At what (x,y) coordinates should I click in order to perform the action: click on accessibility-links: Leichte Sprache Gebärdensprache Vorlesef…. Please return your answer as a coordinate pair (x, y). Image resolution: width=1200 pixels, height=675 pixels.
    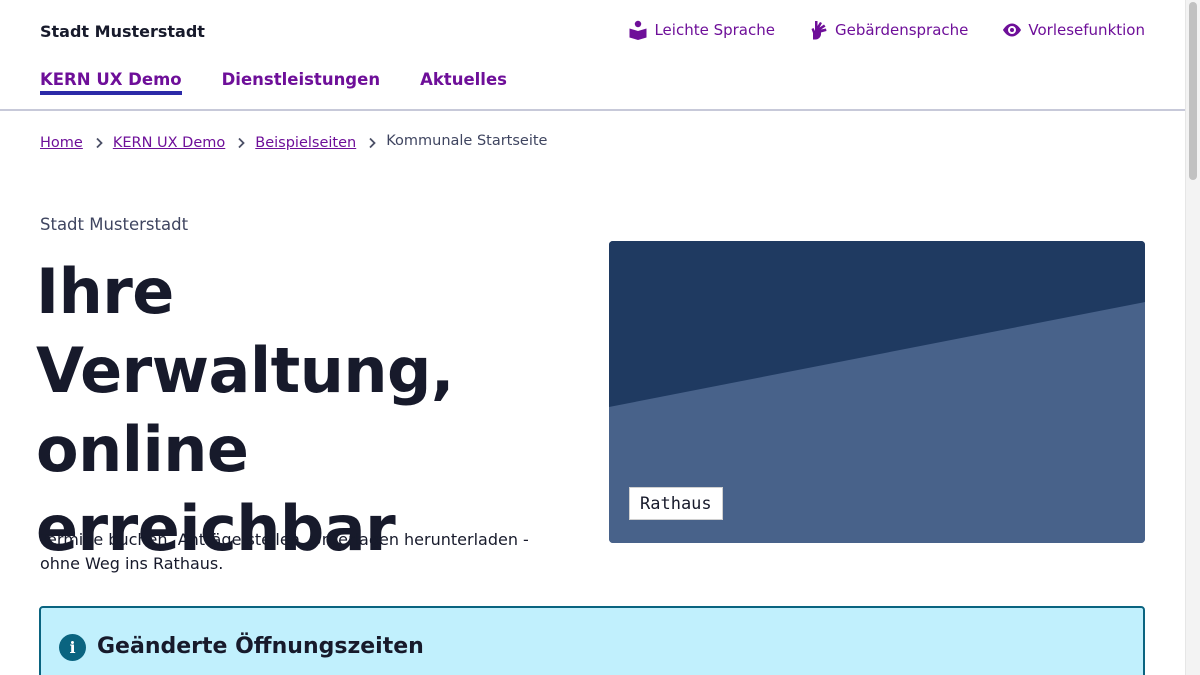
    Looking at the image, I should click on (886, 30).